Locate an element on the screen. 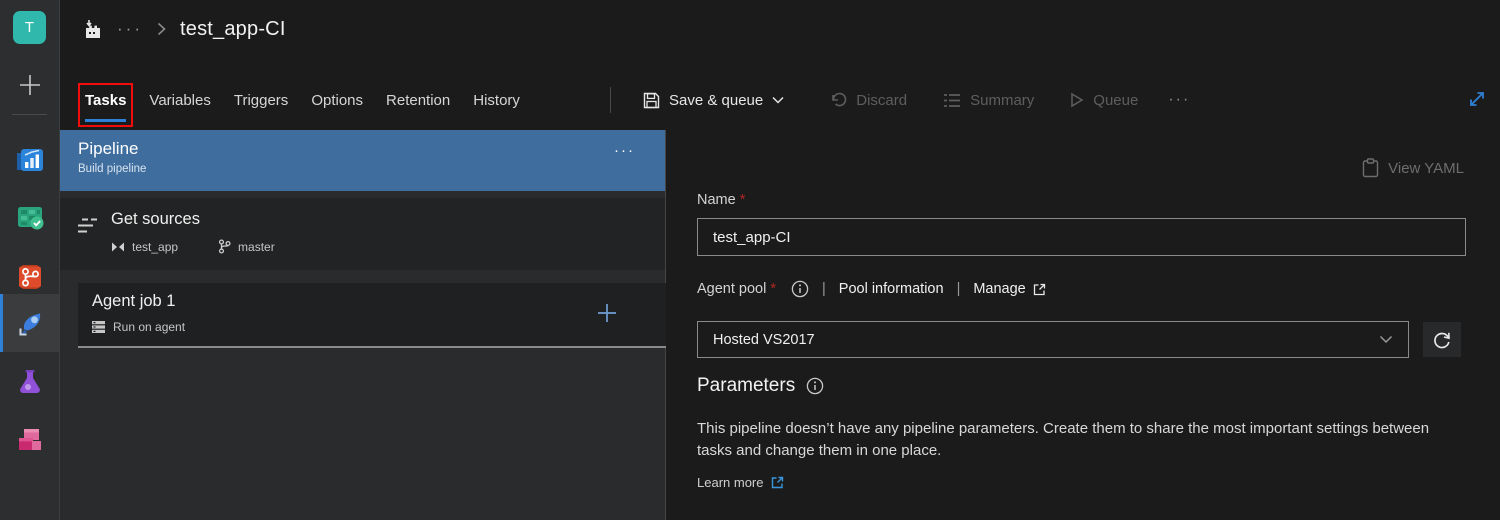  summary-button: Summary is located at coordinates (988, 100).